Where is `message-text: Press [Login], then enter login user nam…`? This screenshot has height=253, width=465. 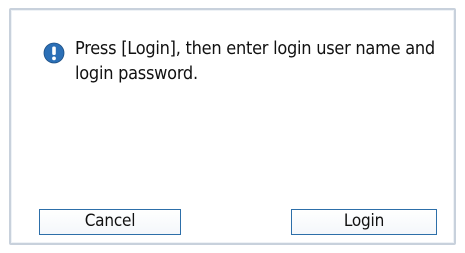 message-text: Press [Login], then enter login user nam… is located at coordinates (255, 61).